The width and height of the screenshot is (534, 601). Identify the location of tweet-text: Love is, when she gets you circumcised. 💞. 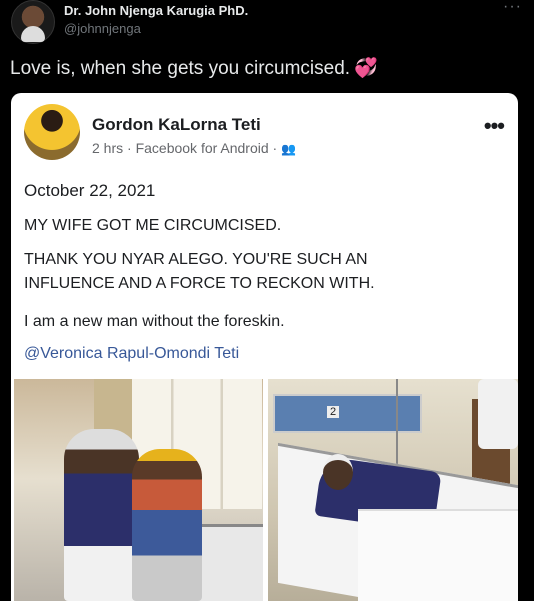
(194, 68).